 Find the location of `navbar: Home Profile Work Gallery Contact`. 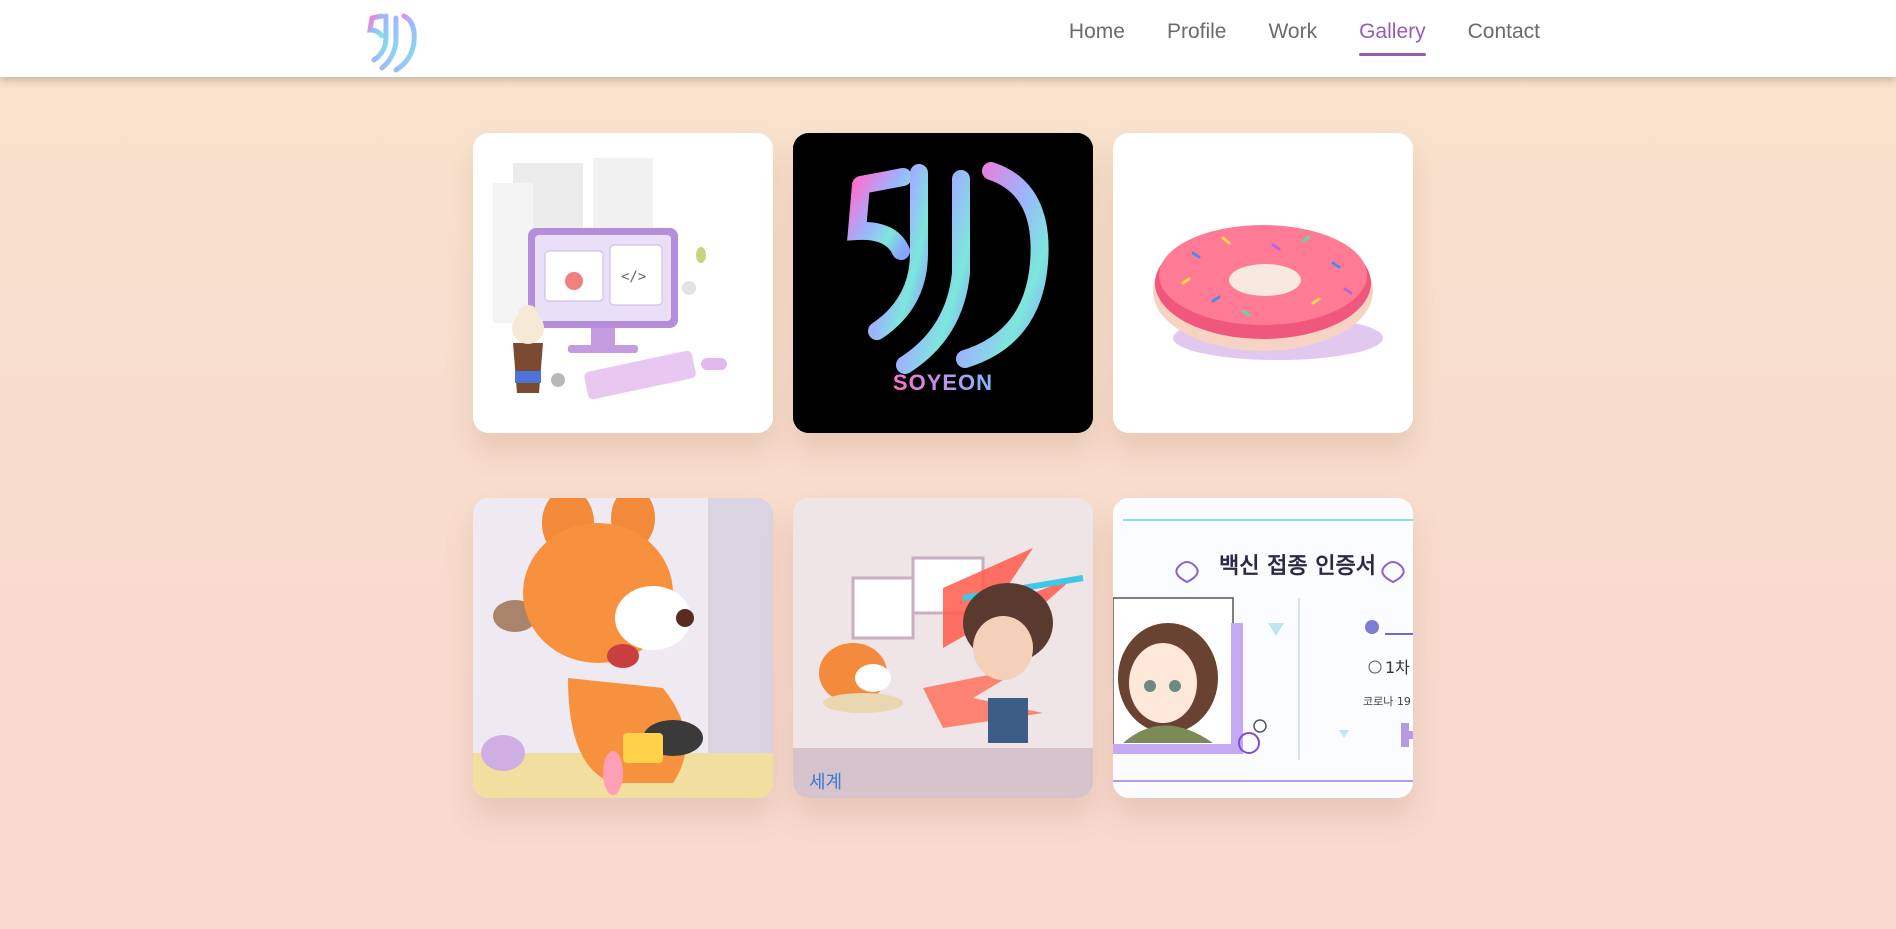

navbar: Home Profile Work Gallery Contact is located at coordinates (948, 38).